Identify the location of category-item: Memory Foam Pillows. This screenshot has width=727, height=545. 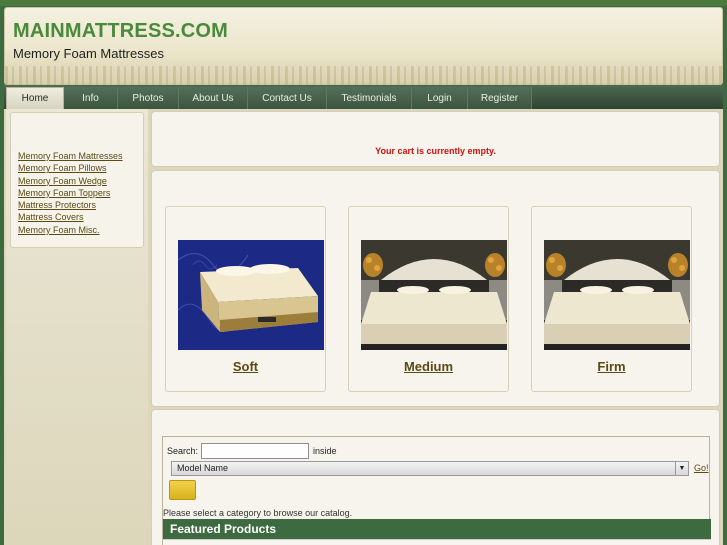
(70, 168).